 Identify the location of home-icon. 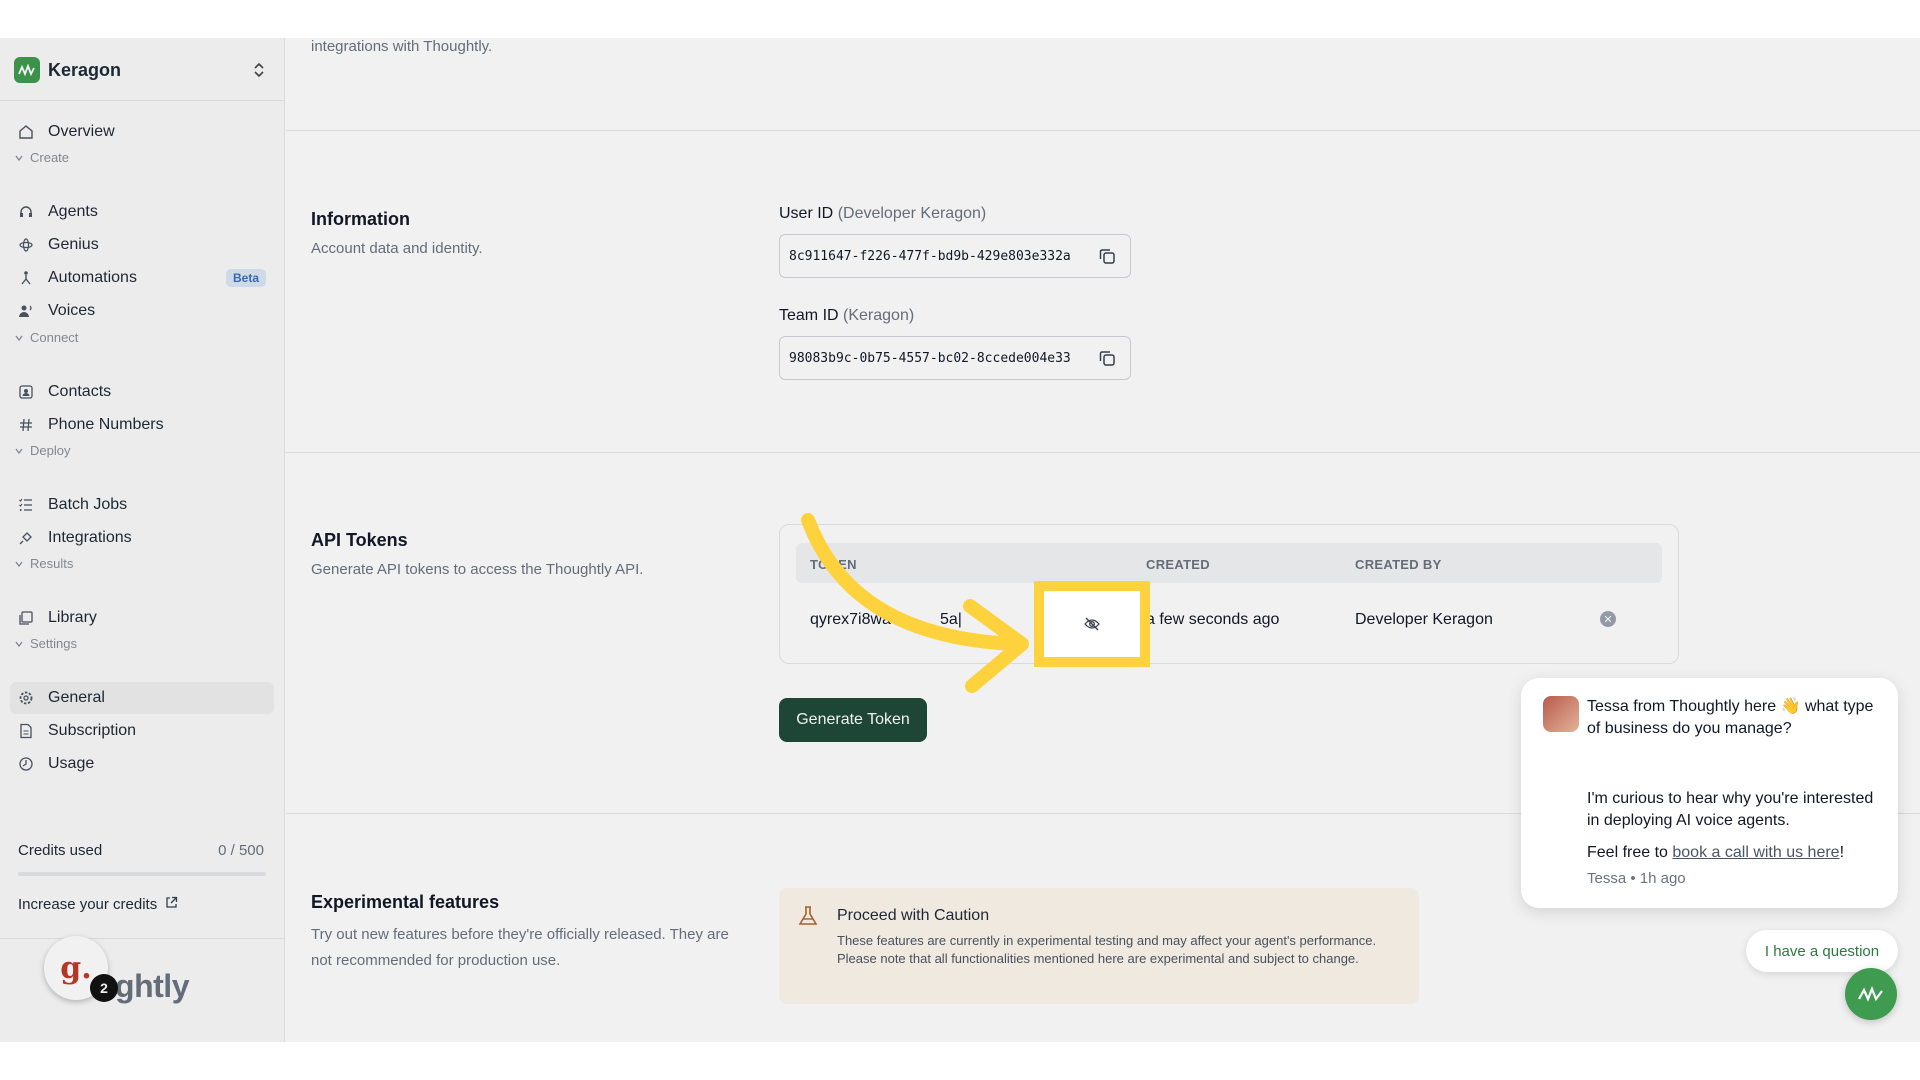
(26, 132).